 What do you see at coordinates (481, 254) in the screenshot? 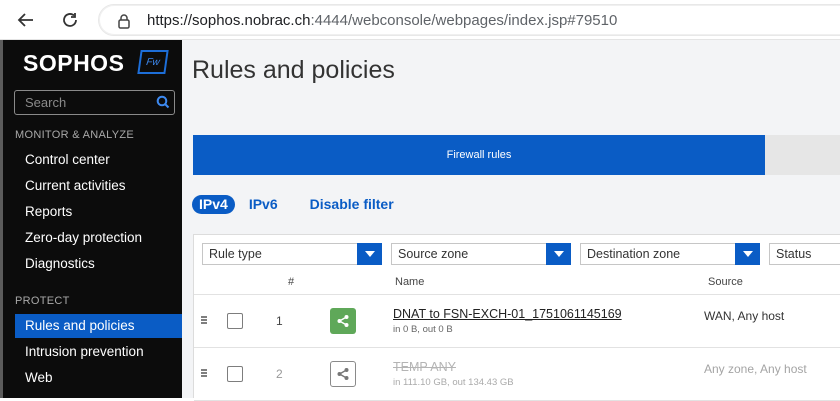
I see `source-zone-dropdown: Source zone` at bounding box center [481, 254].